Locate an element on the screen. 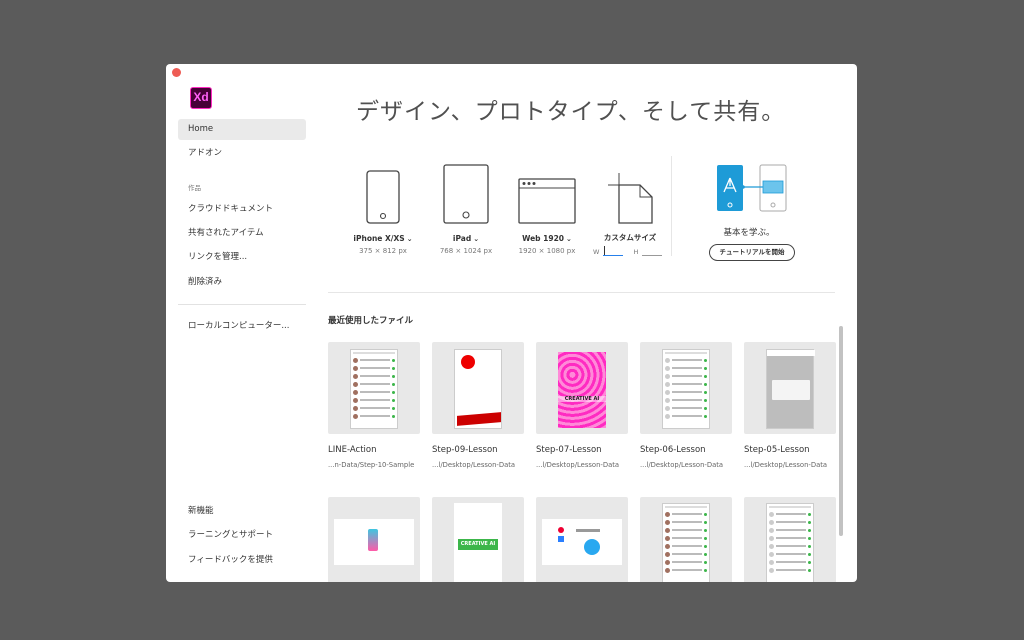 The image size is (1024, 640). xd-logo: Xd is located at coordinates (201, 98).